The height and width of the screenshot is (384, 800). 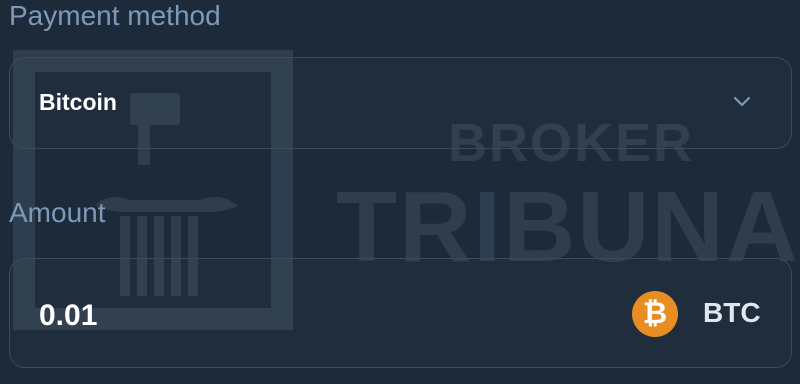 I want to click on payment-method-selected-value: Bitcoin, so click(x=78, y=102).